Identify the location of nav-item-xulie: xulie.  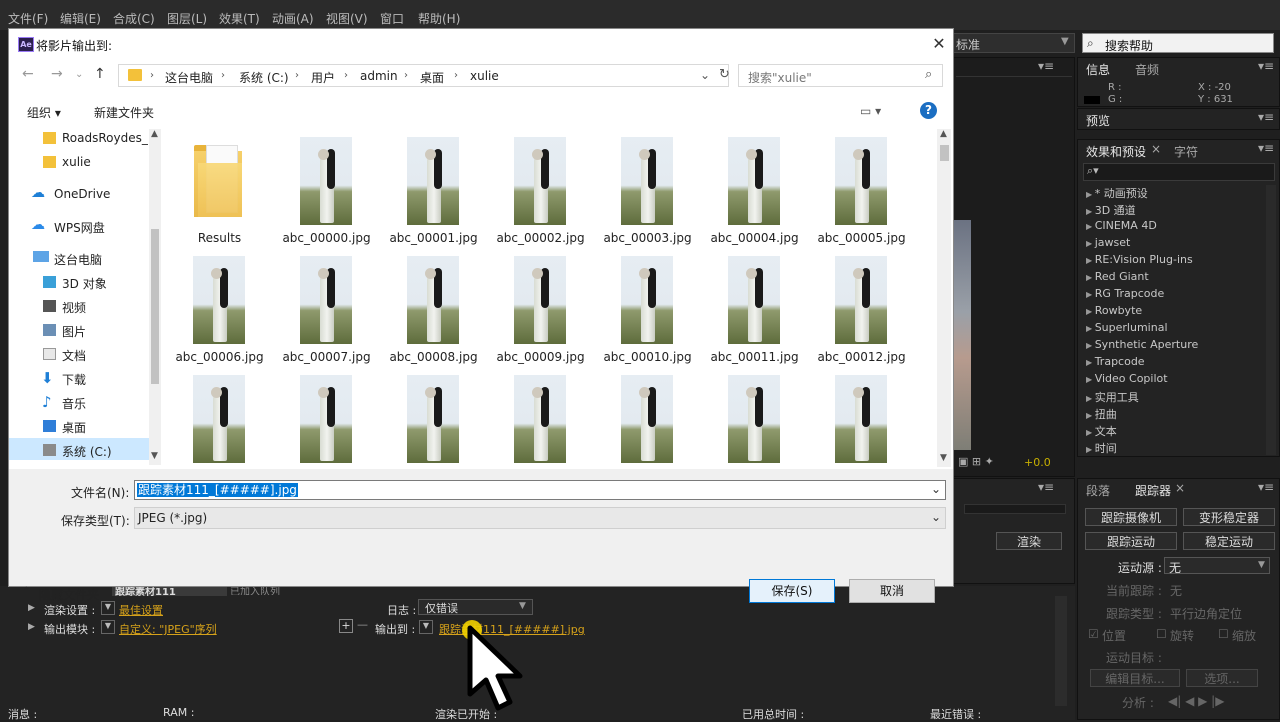
(76, 162).